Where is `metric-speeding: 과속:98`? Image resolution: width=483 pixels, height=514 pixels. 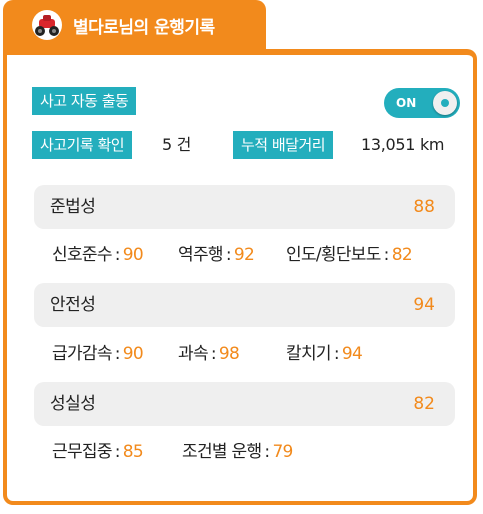
metric-speeding: 과속:98 is located at coordinates (209, 354).